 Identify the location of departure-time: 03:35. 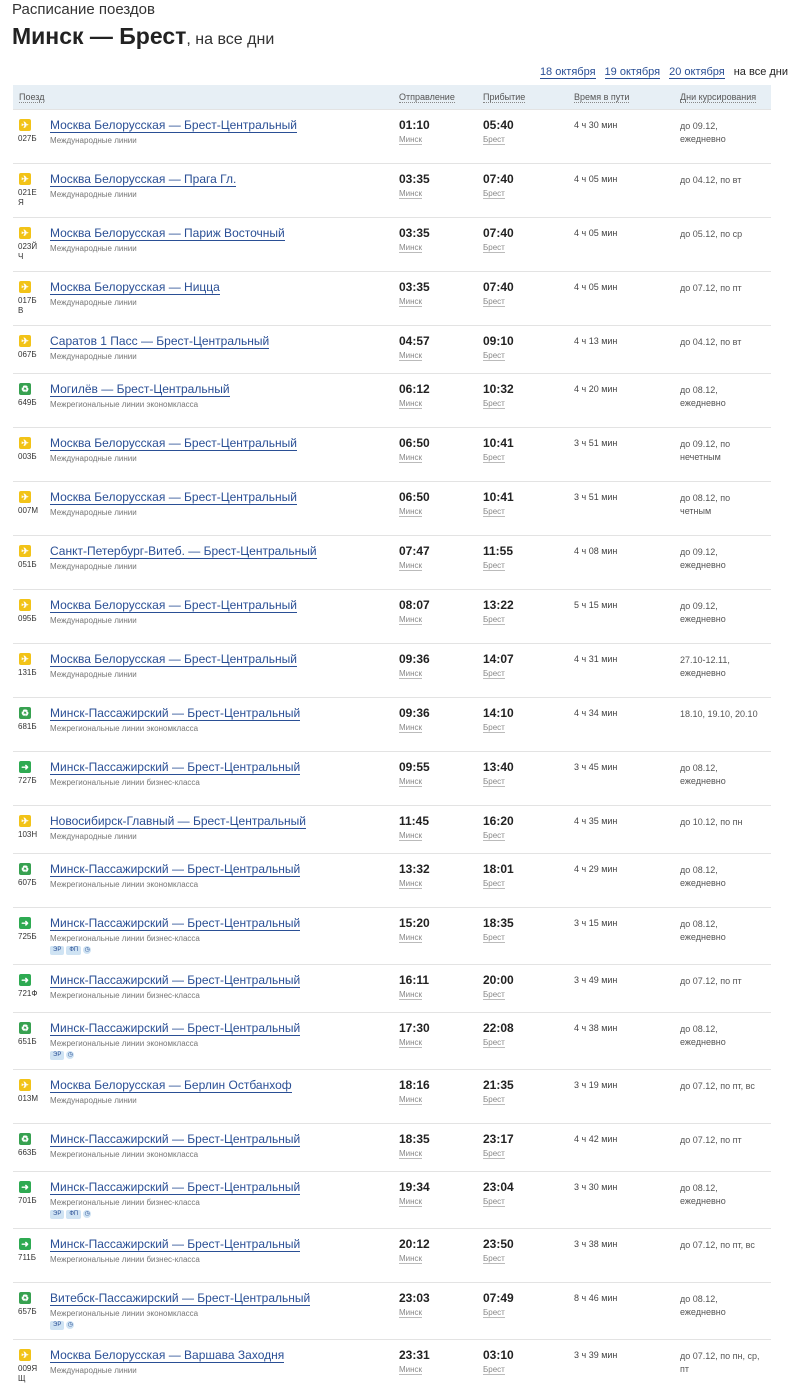
(441, 175).